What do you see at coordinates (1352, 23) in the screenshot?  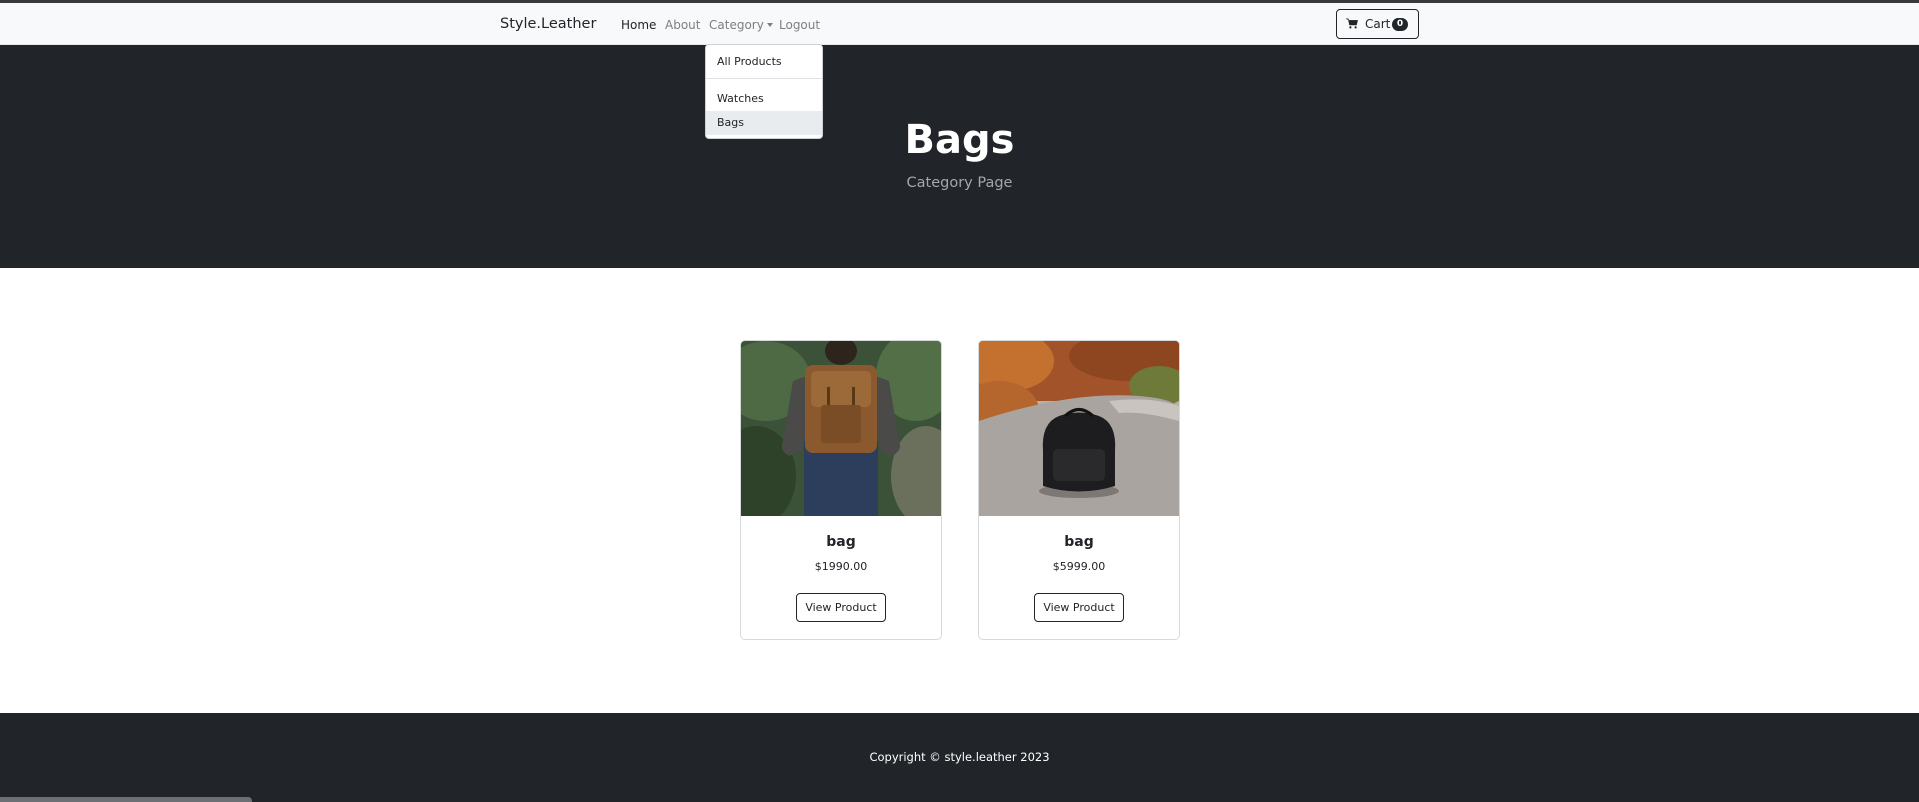 I see `cart-icon` at bounding box center [1352, 23].